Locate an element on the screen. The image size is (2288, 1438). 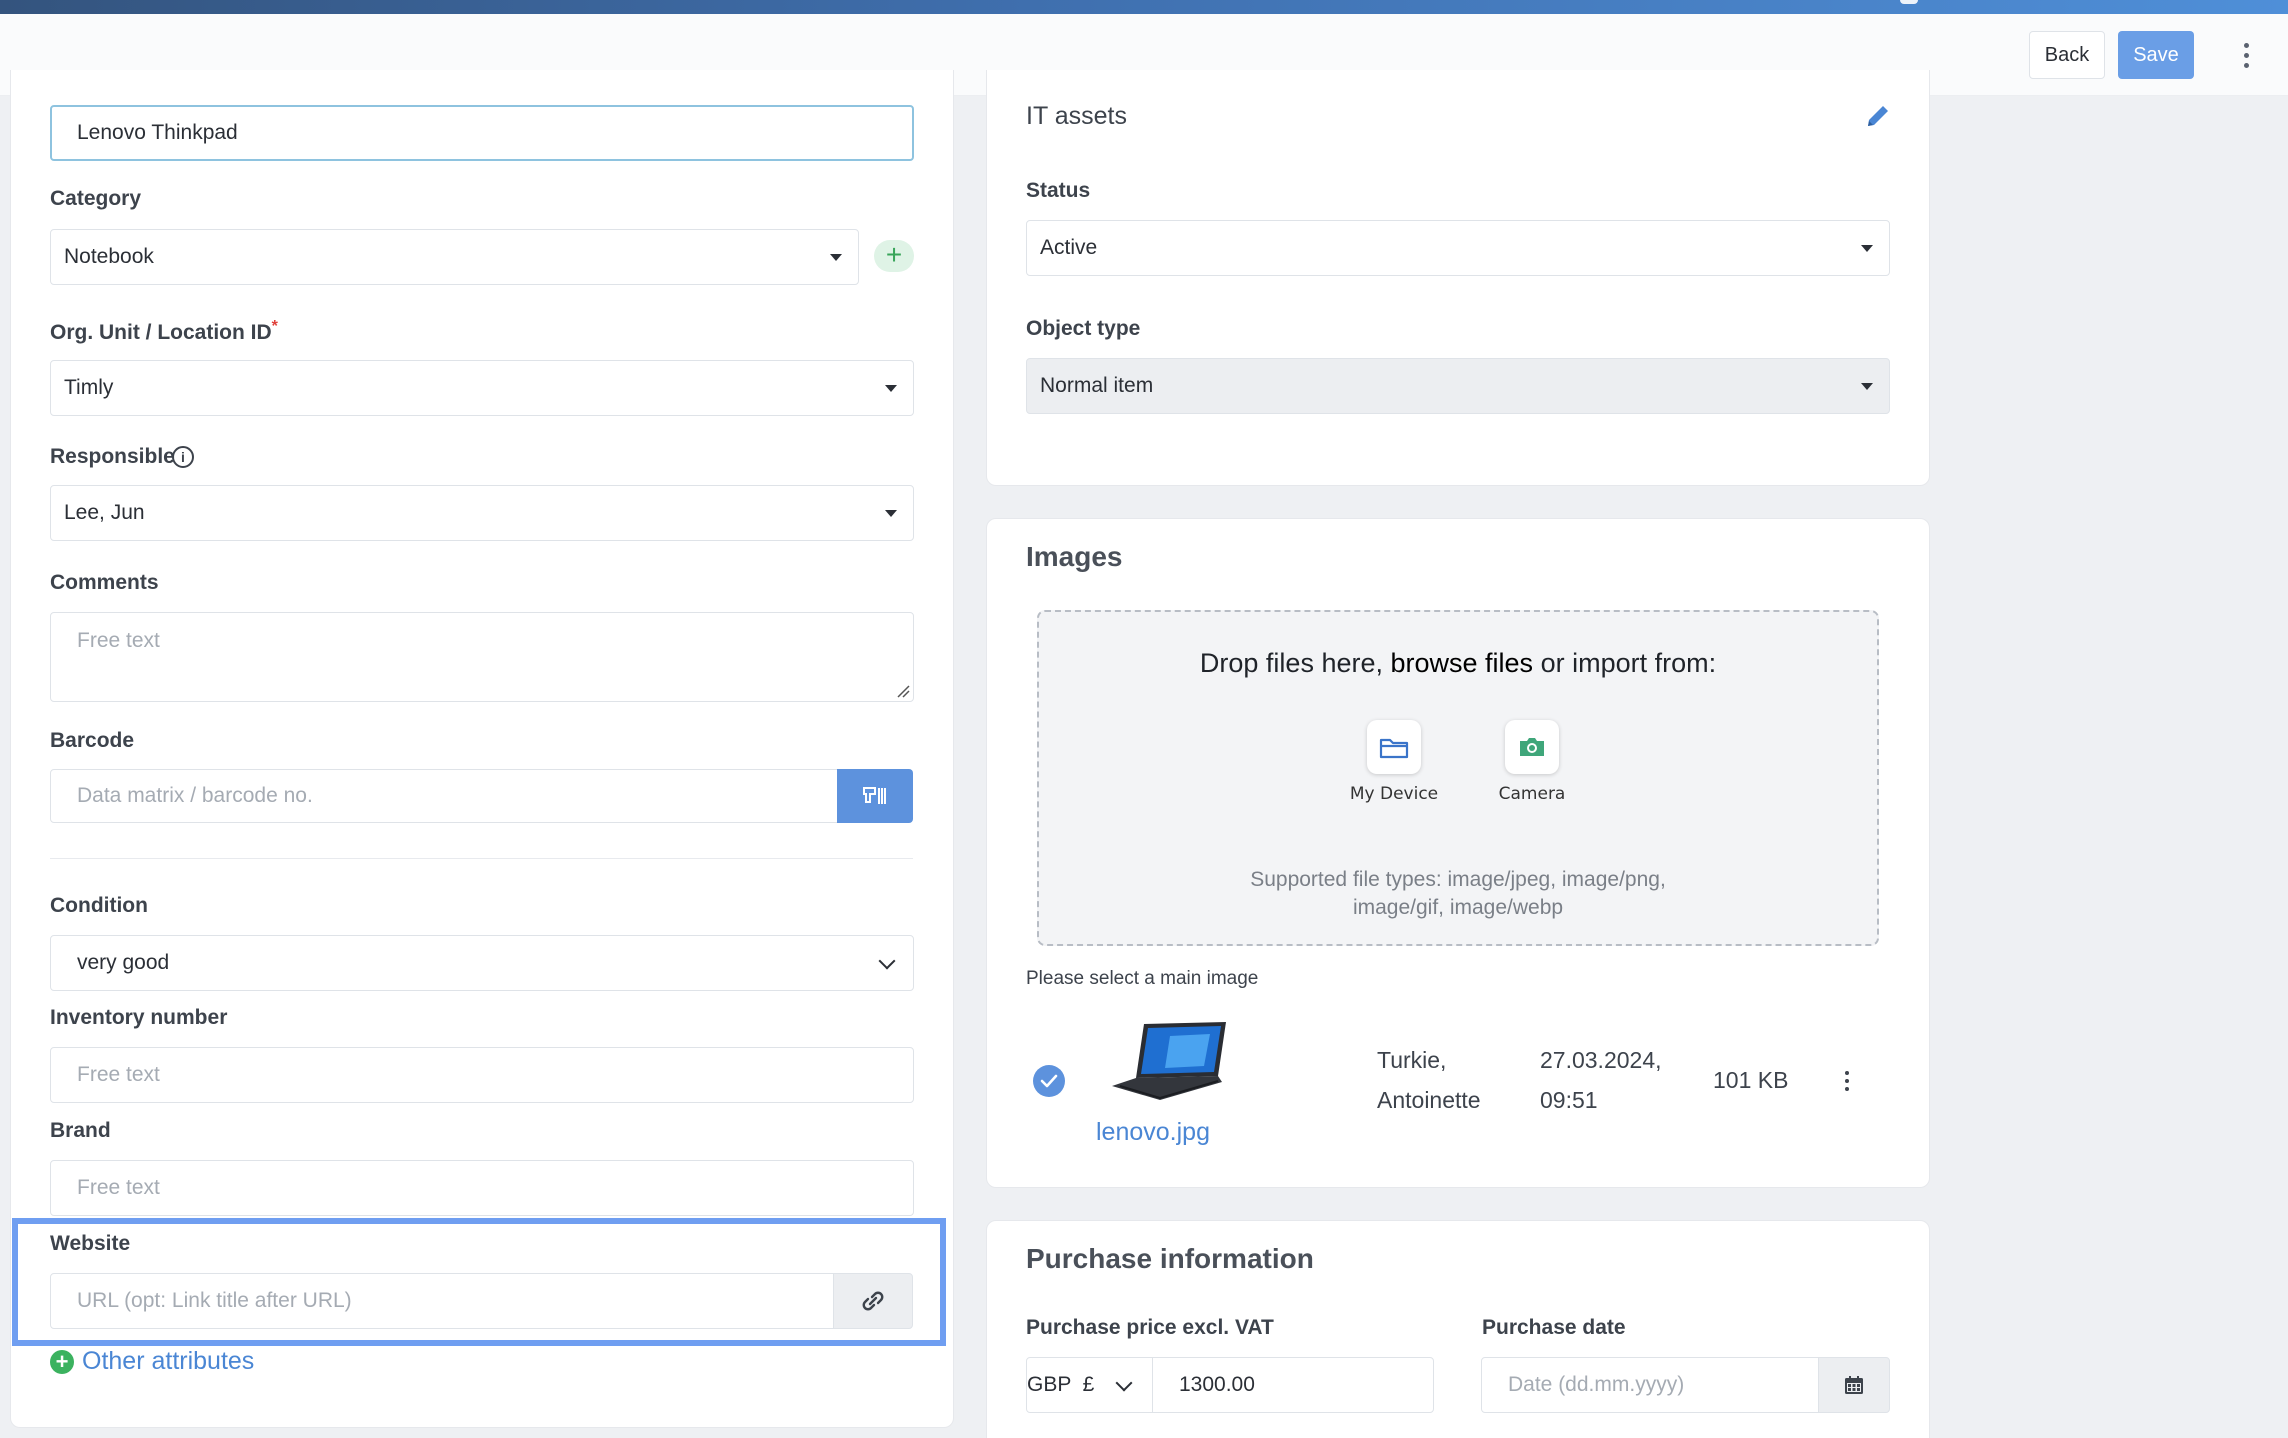
object-type-label: Object type is located at coordinates (1083, 328).